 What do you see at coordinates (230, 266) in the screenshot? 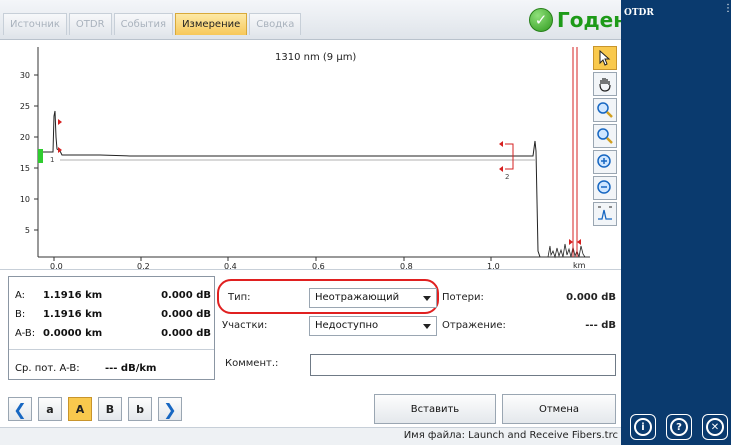
I see `x-tick: 0.4` at bounding box center [230, 266].